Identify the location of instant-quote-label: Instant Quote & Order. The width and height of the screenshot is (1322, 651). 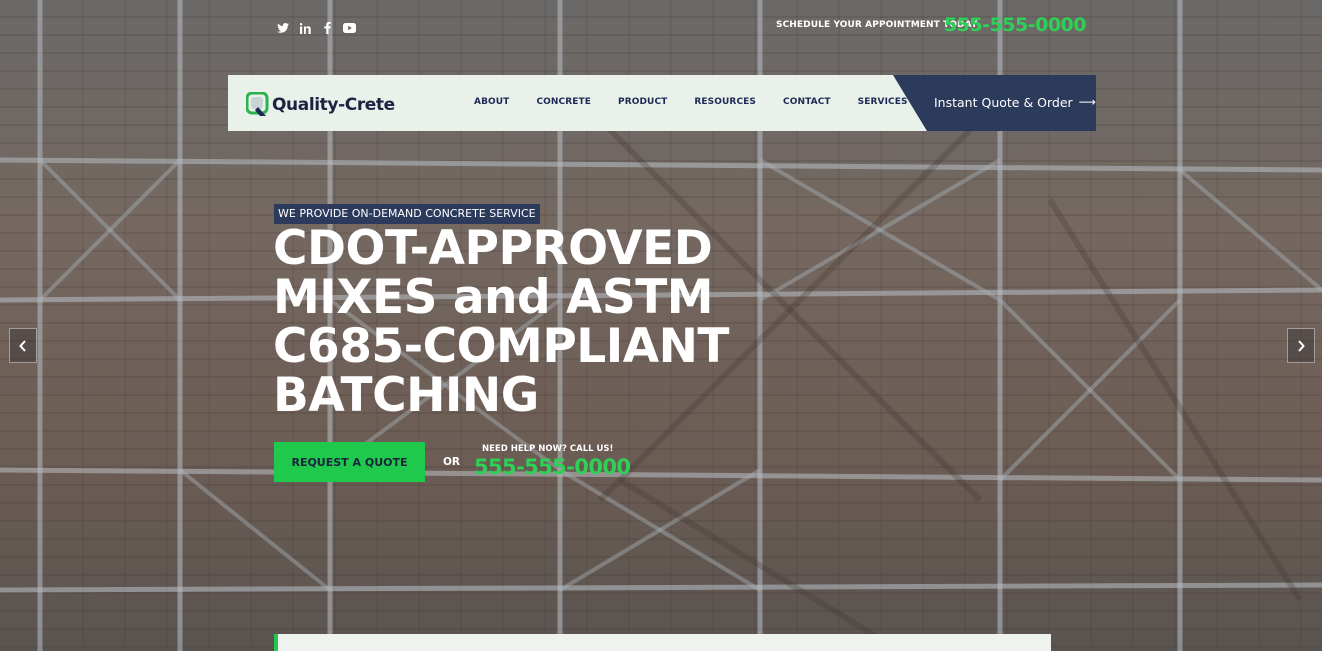
(1003, 102).